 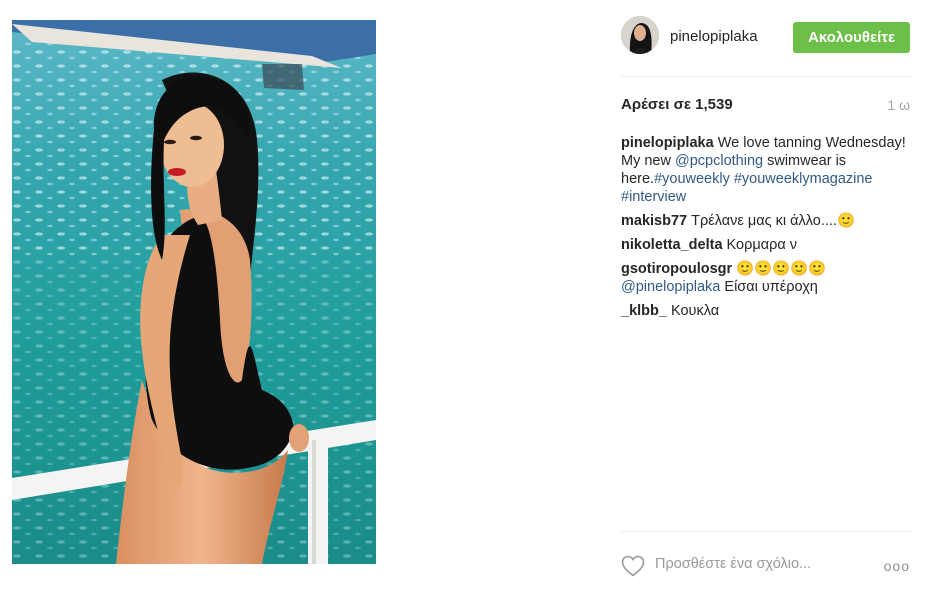 I want to click on comment-username: gsotiropoulosgr, so click(x=676, y=269).